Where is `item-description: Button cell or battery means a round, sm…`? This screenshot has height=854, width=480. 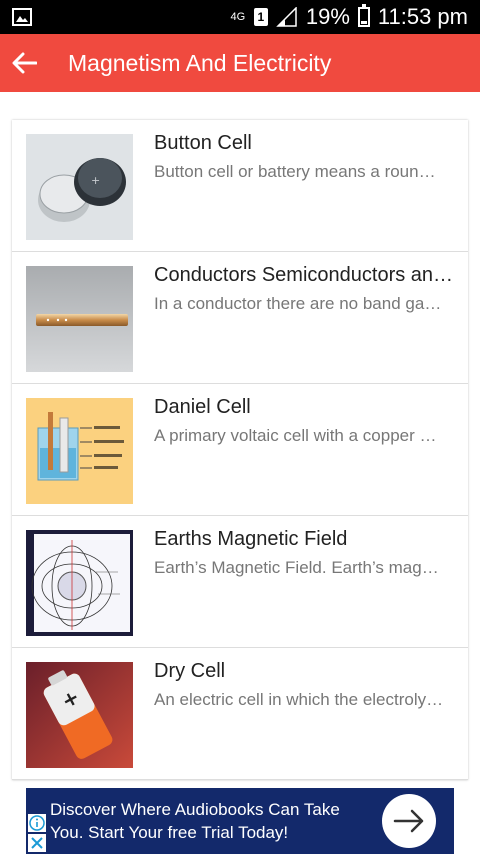 item-description: Button cell or battery means a round, sm… is located at coordinates (299, 171).